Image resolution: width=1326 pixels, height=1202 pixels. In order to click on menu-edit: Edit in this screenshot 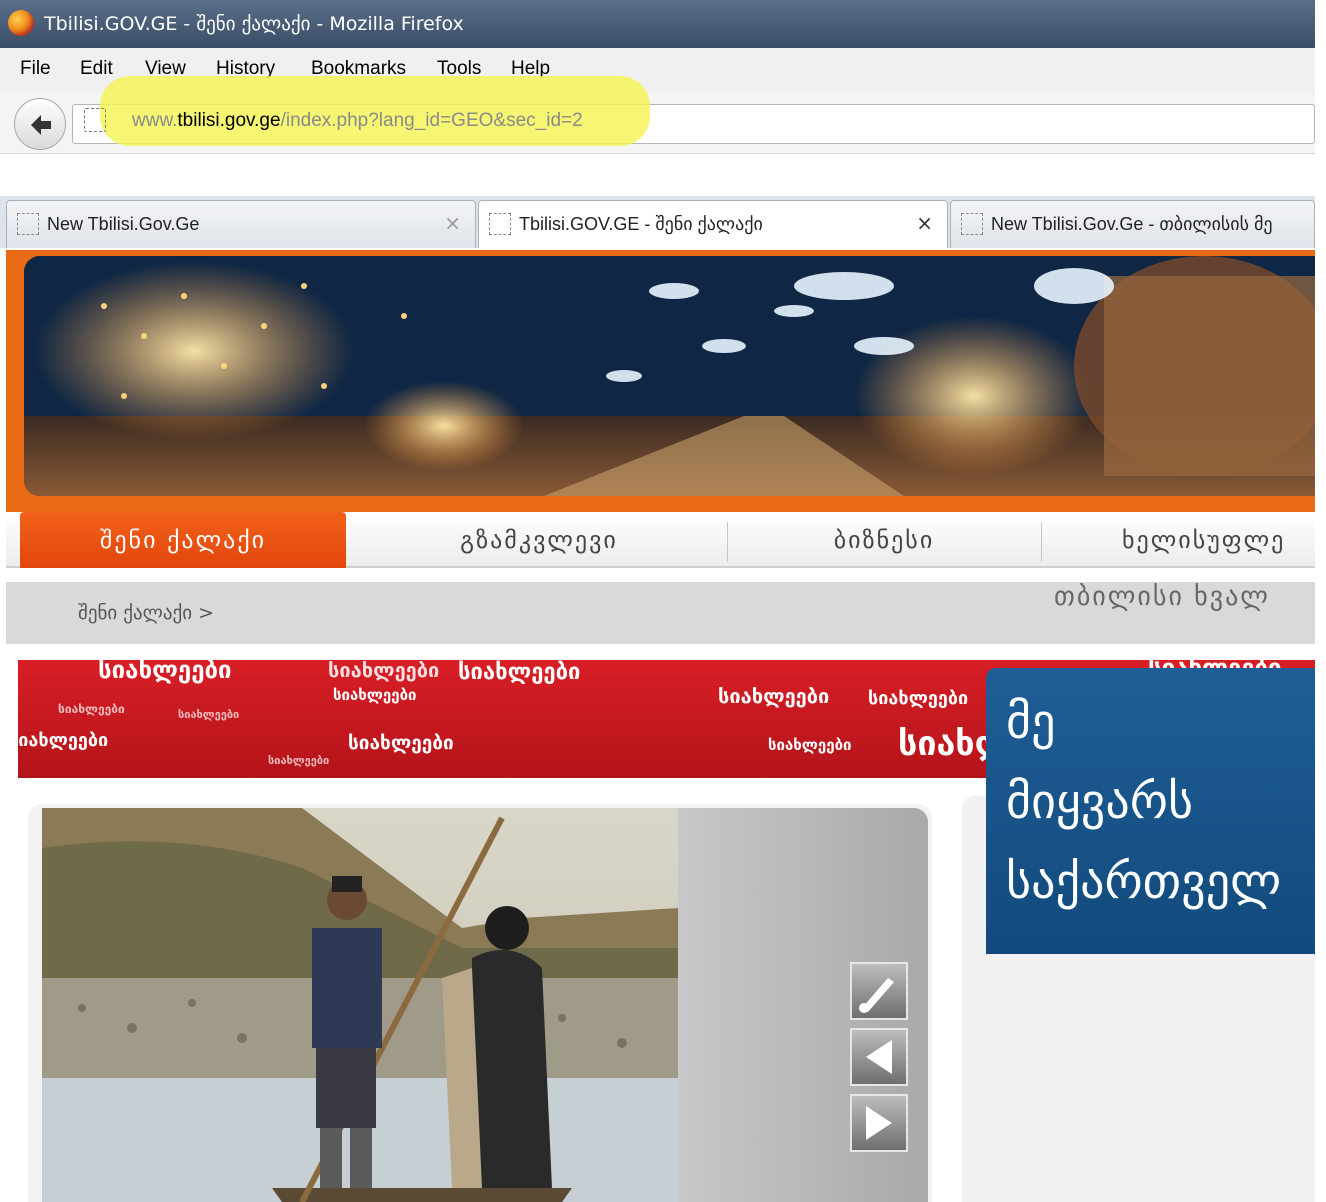, I will do `click(96, 69)`.